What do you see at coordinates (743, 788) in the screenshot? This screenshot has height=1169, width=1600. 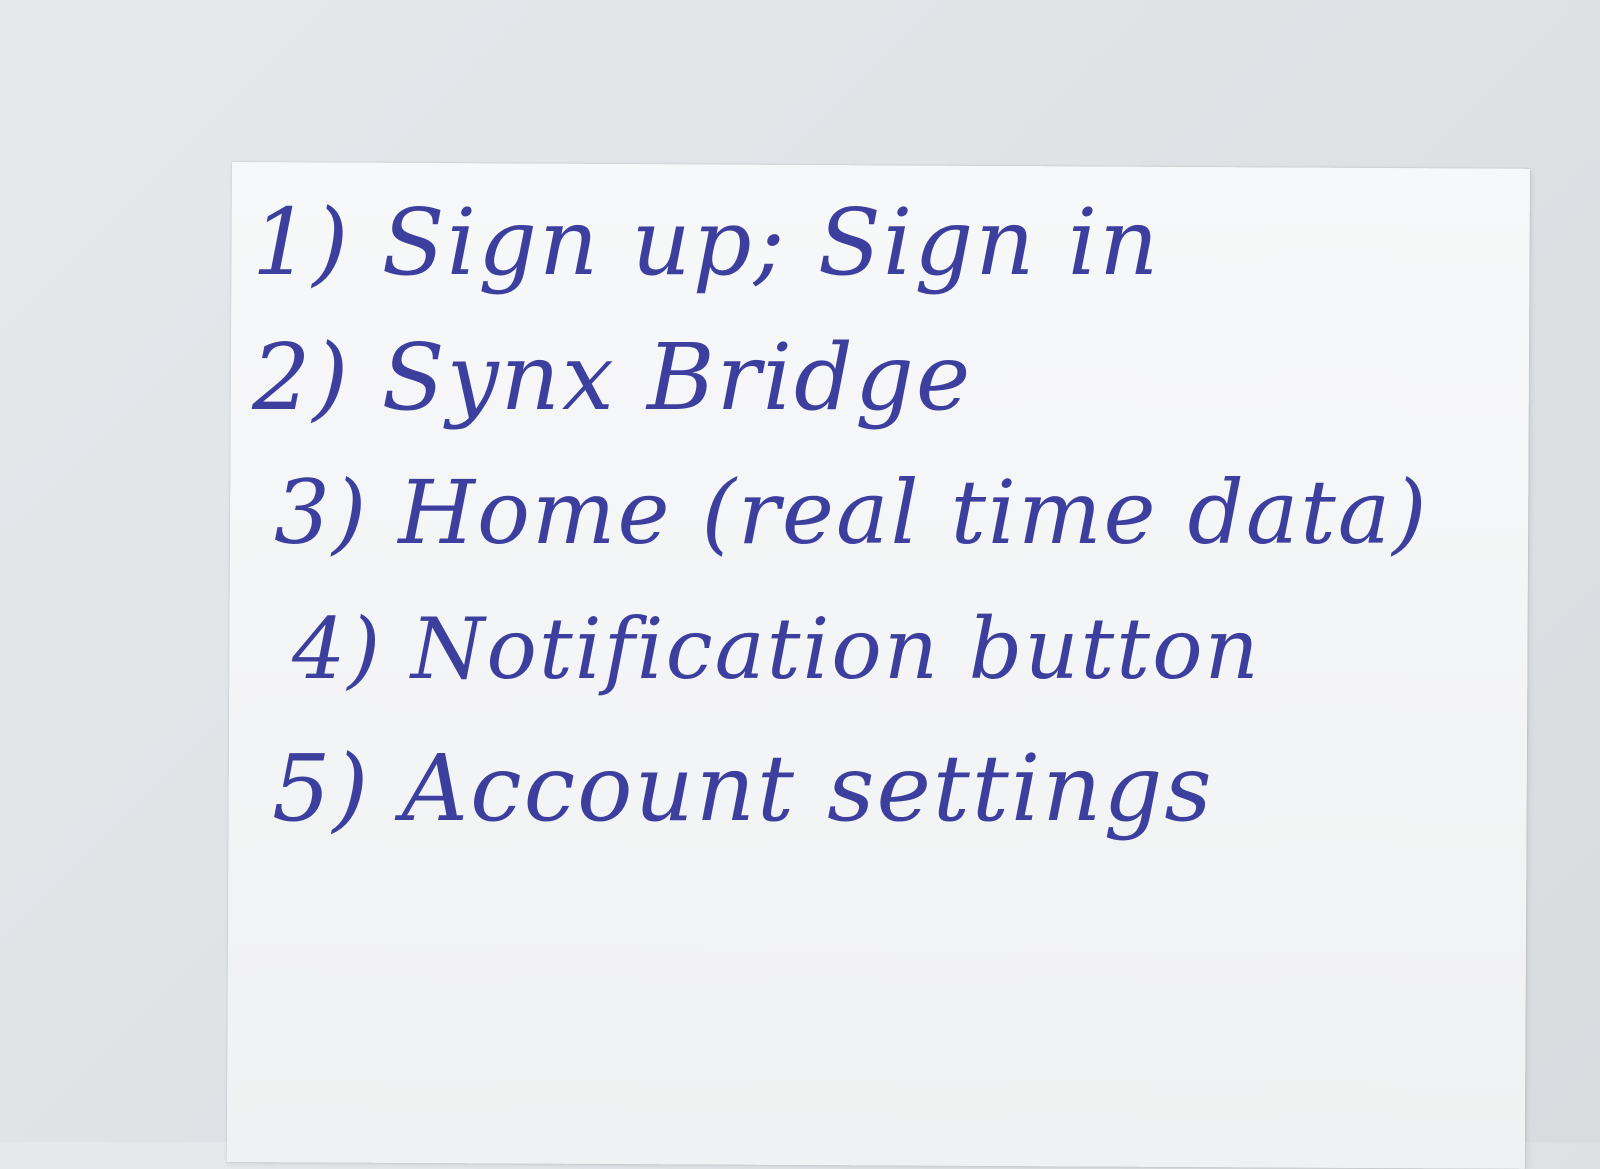 I see `list-item-account-settings: 5) Account settings` at bounding box center [743, 788].